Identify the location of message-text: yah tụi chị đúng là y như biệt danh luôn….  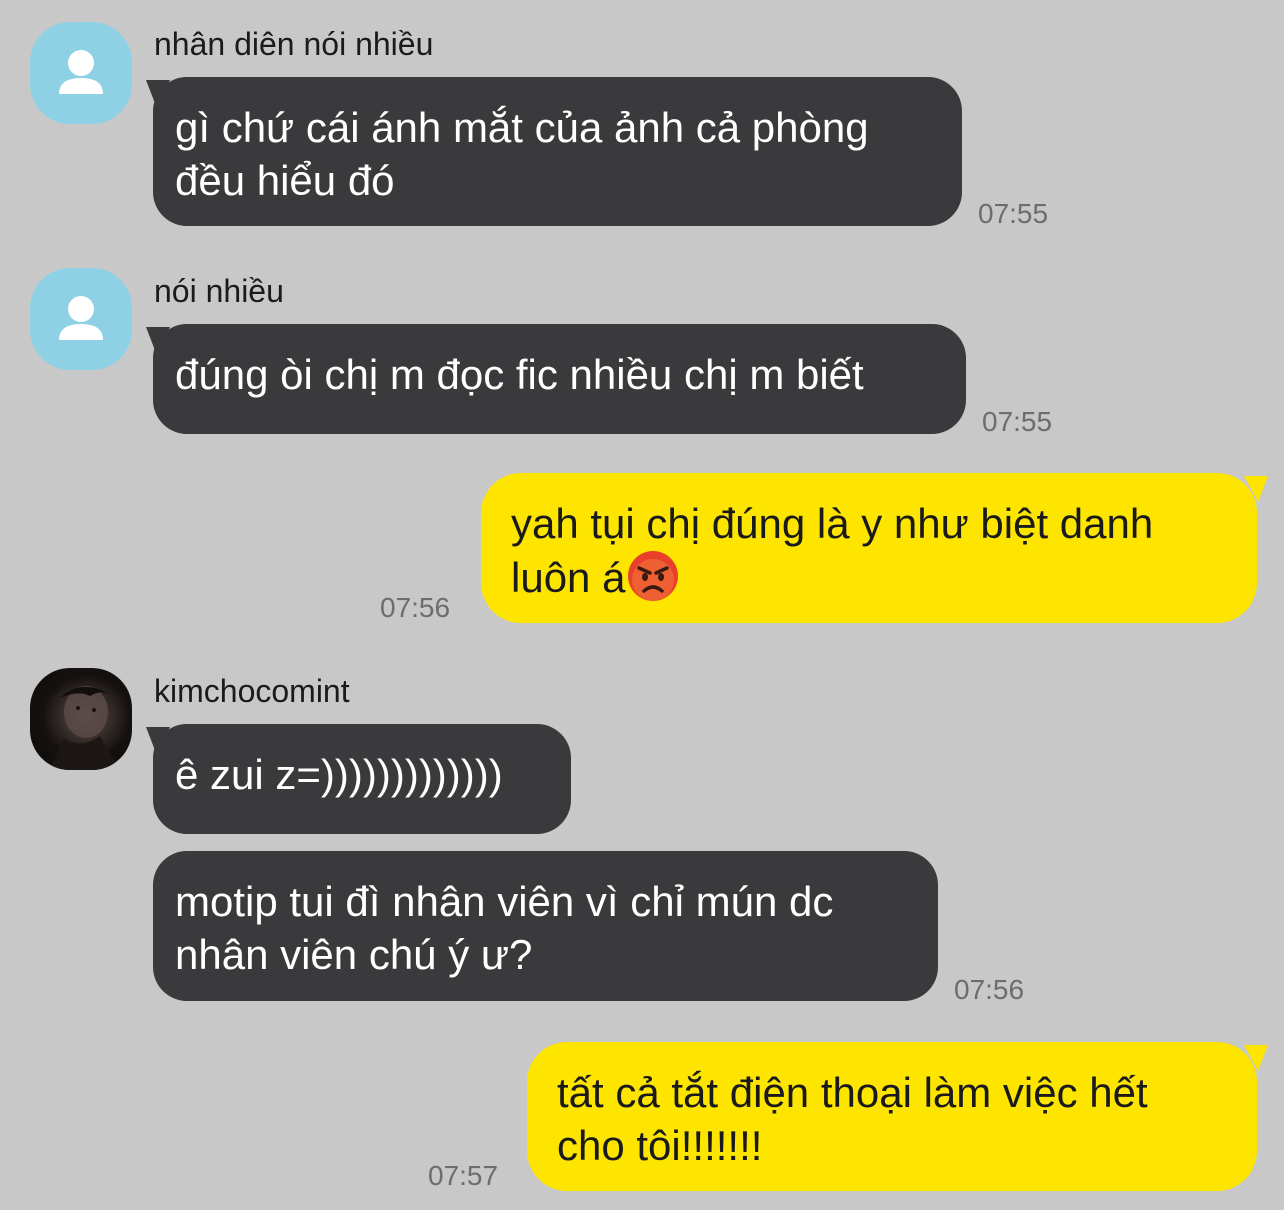
(832, 550).